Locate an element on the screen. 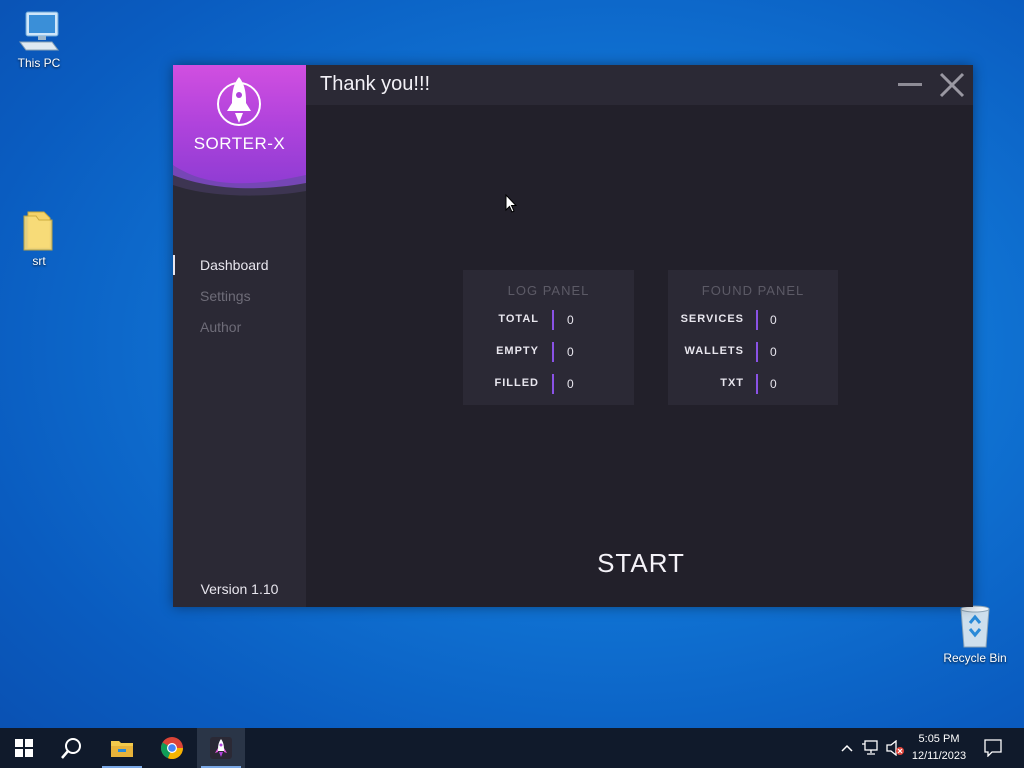 This screenshot has width=1024, height=768. clock-time: 5:05 PM is located at coordinates (939, 739).